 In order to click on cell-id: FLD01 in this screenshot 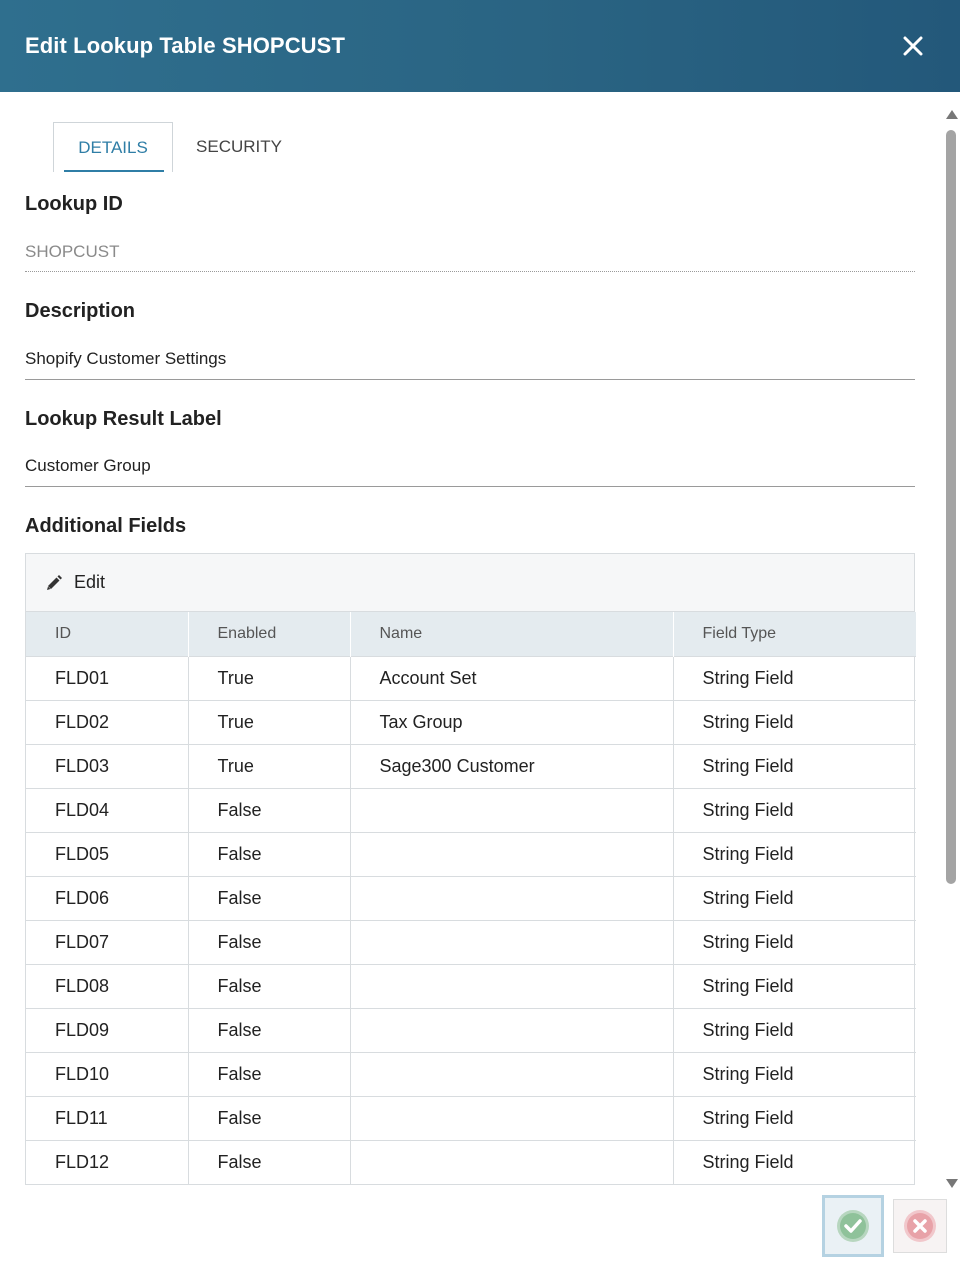, I will do `click(107, 677)`.